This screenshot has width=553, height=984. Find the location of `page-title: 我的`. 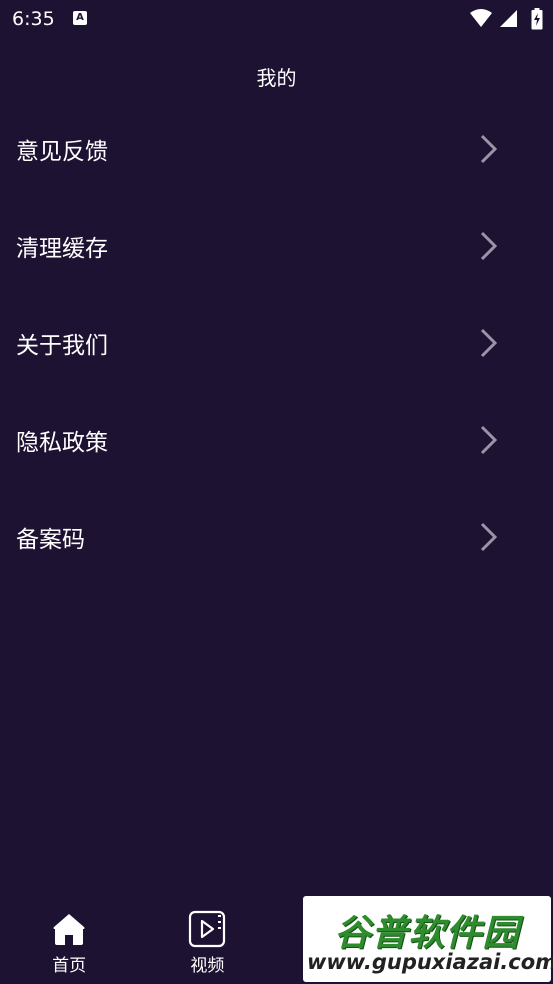

page-title: 我的 is located at coordinates (276, 78).